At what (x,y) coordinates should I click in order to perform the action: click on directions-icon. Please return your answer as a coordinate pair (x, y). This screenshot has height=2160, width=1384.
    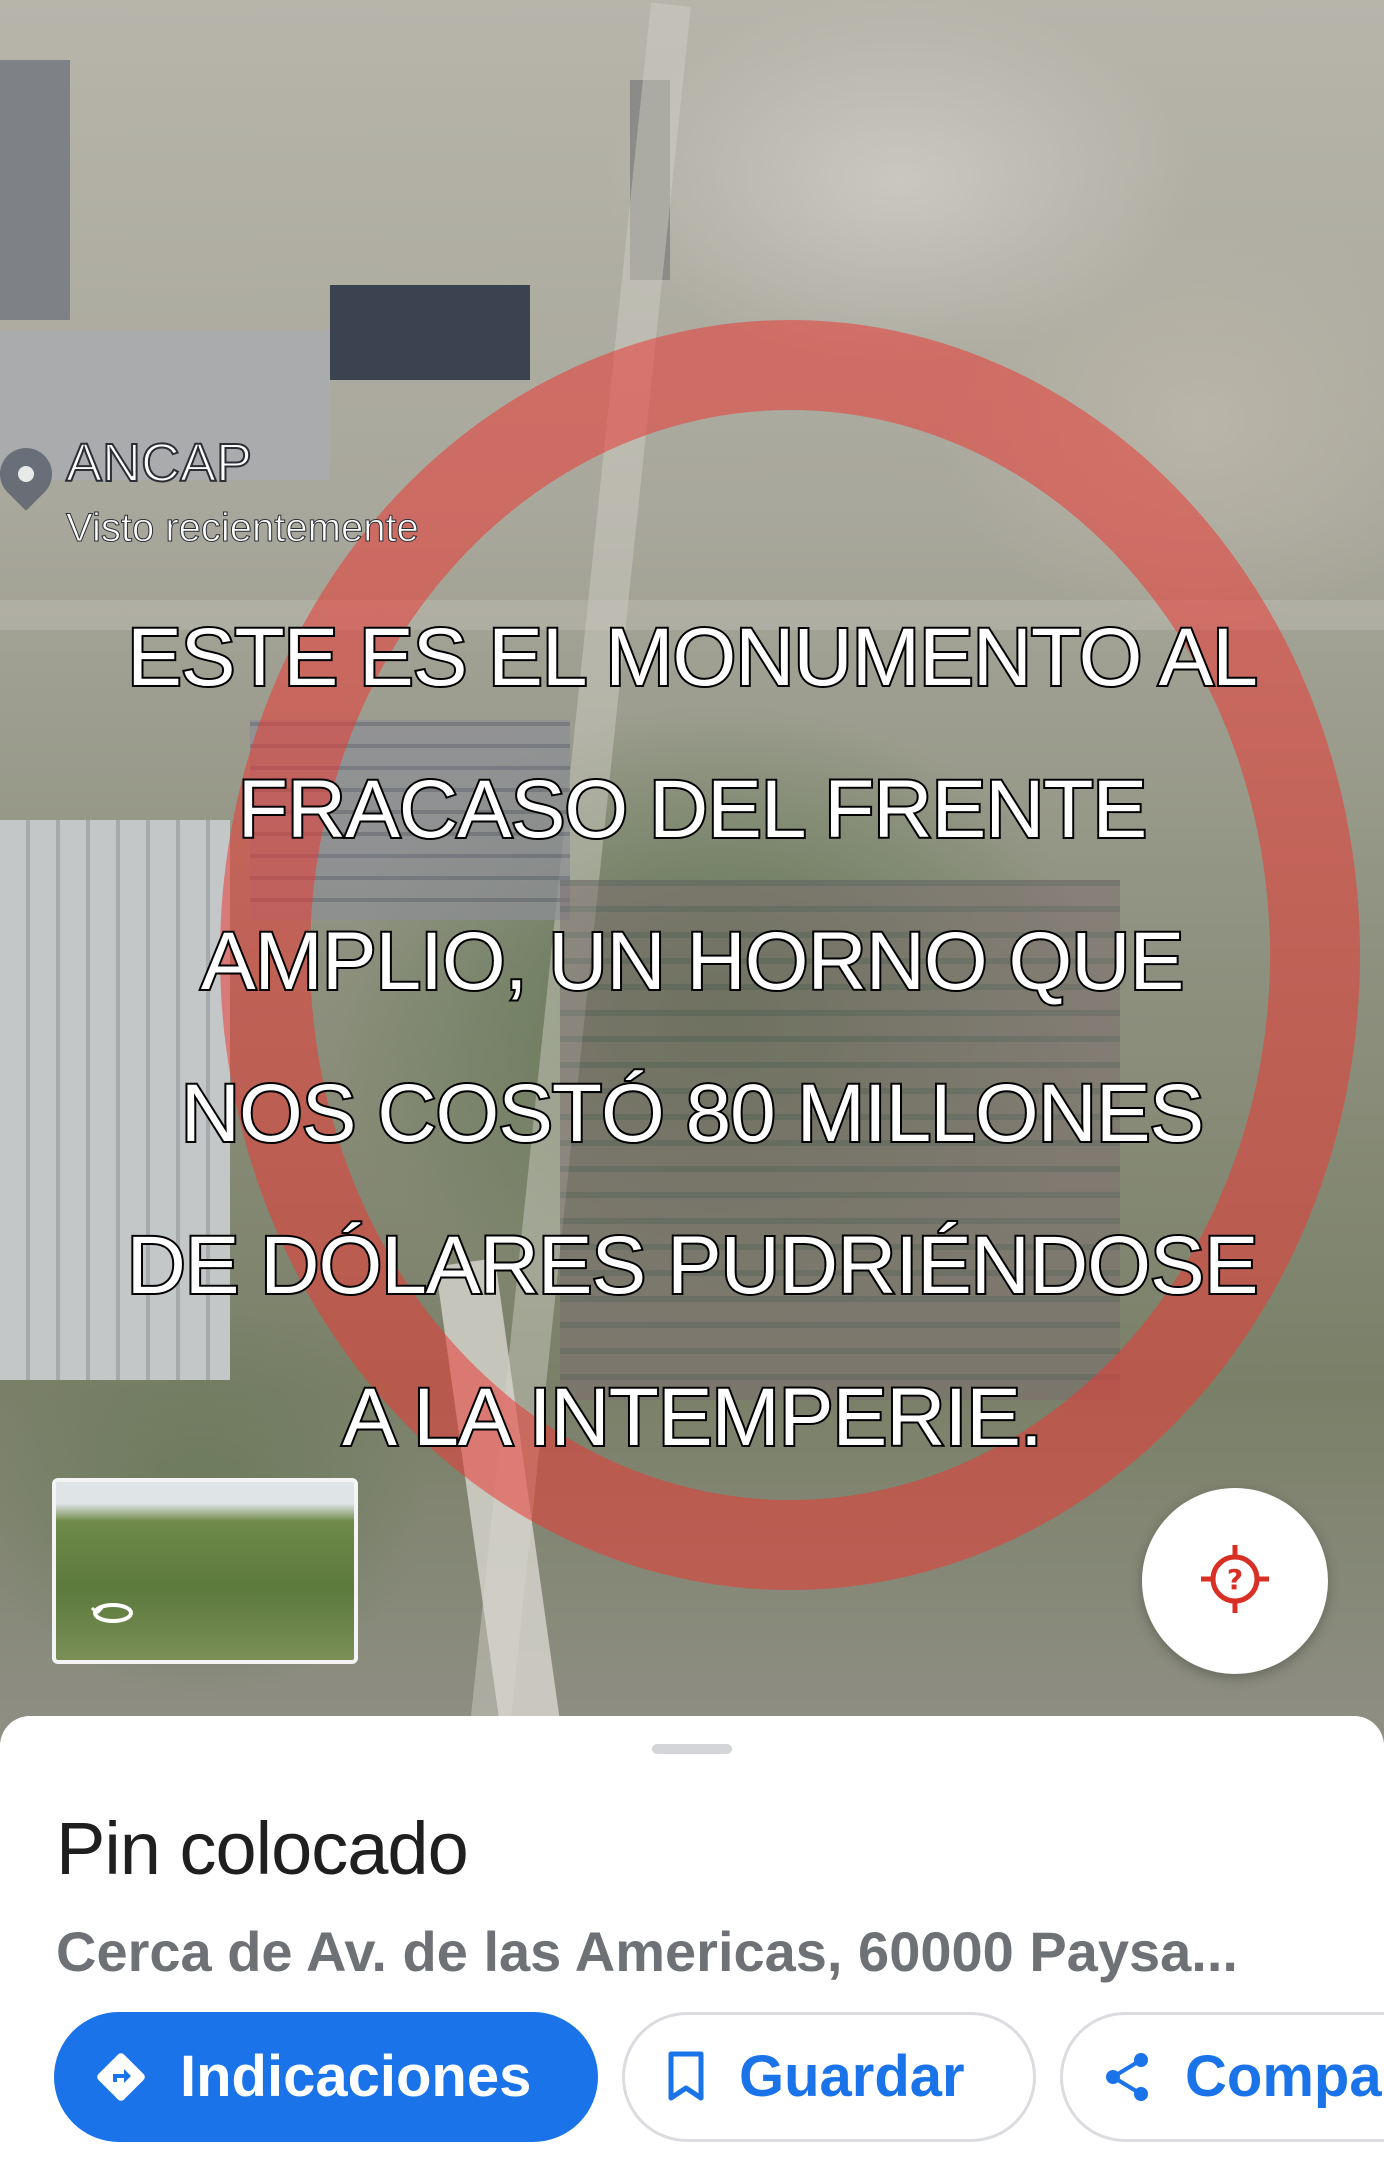
    Looking at the image, I should click on (121, 2077).